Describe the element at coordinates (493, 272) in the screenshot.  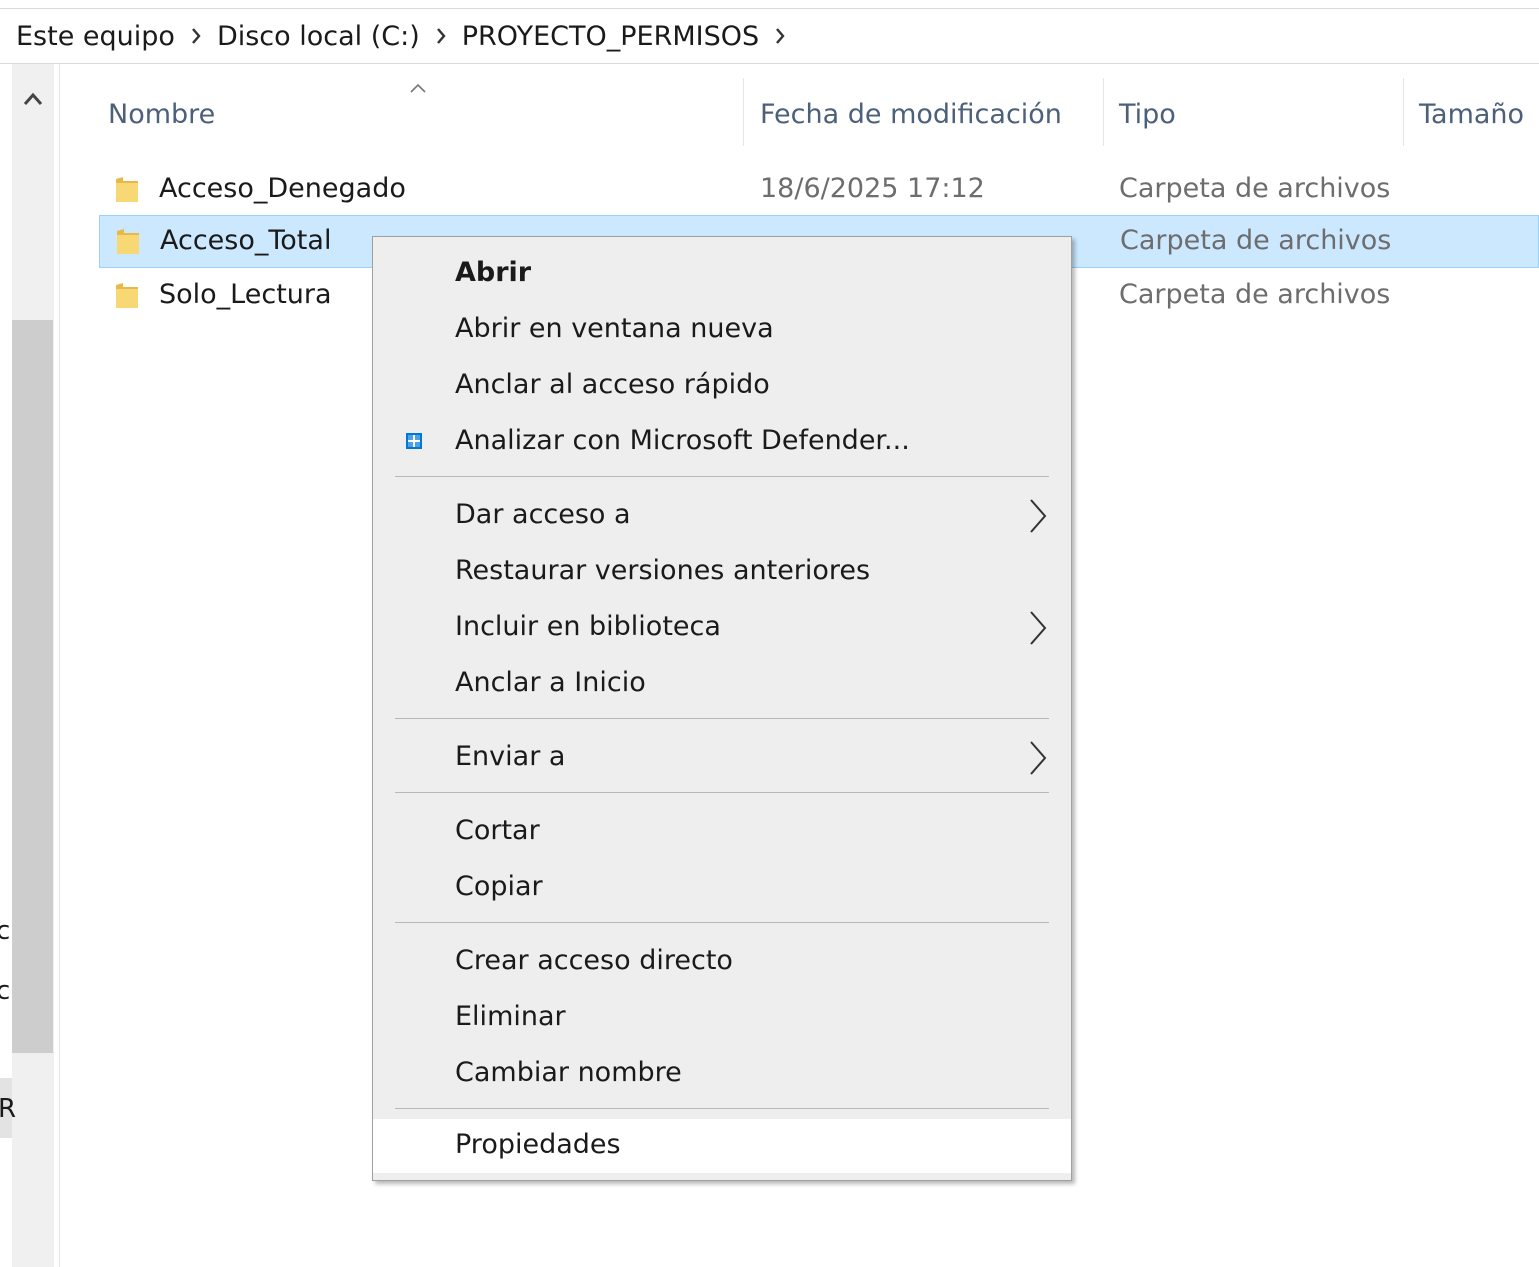
I see `menu-item-label: Abrir` at that location.